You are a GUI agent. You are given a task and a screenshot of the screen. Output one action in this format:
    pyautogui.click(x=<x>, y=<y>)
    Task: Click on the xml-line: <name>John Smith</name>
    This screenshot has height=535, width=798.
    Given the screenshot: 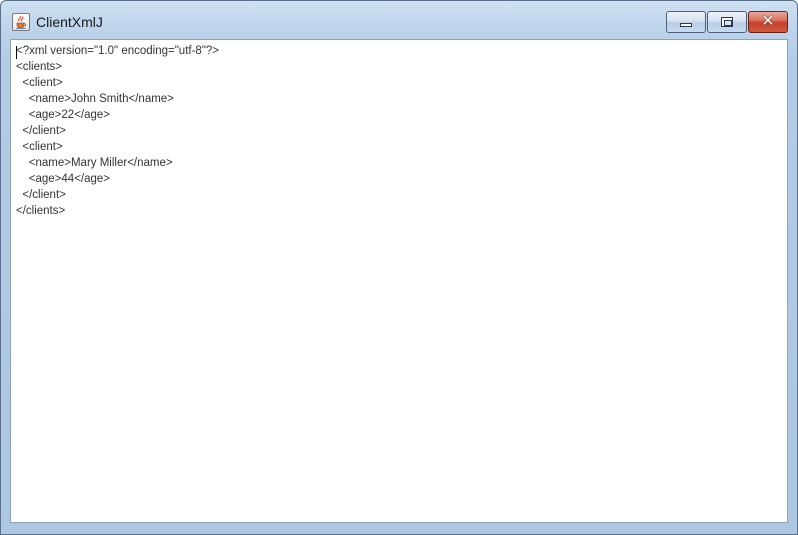 What is the action you would take?
    pyautogui.click(x=95, y=99)
    